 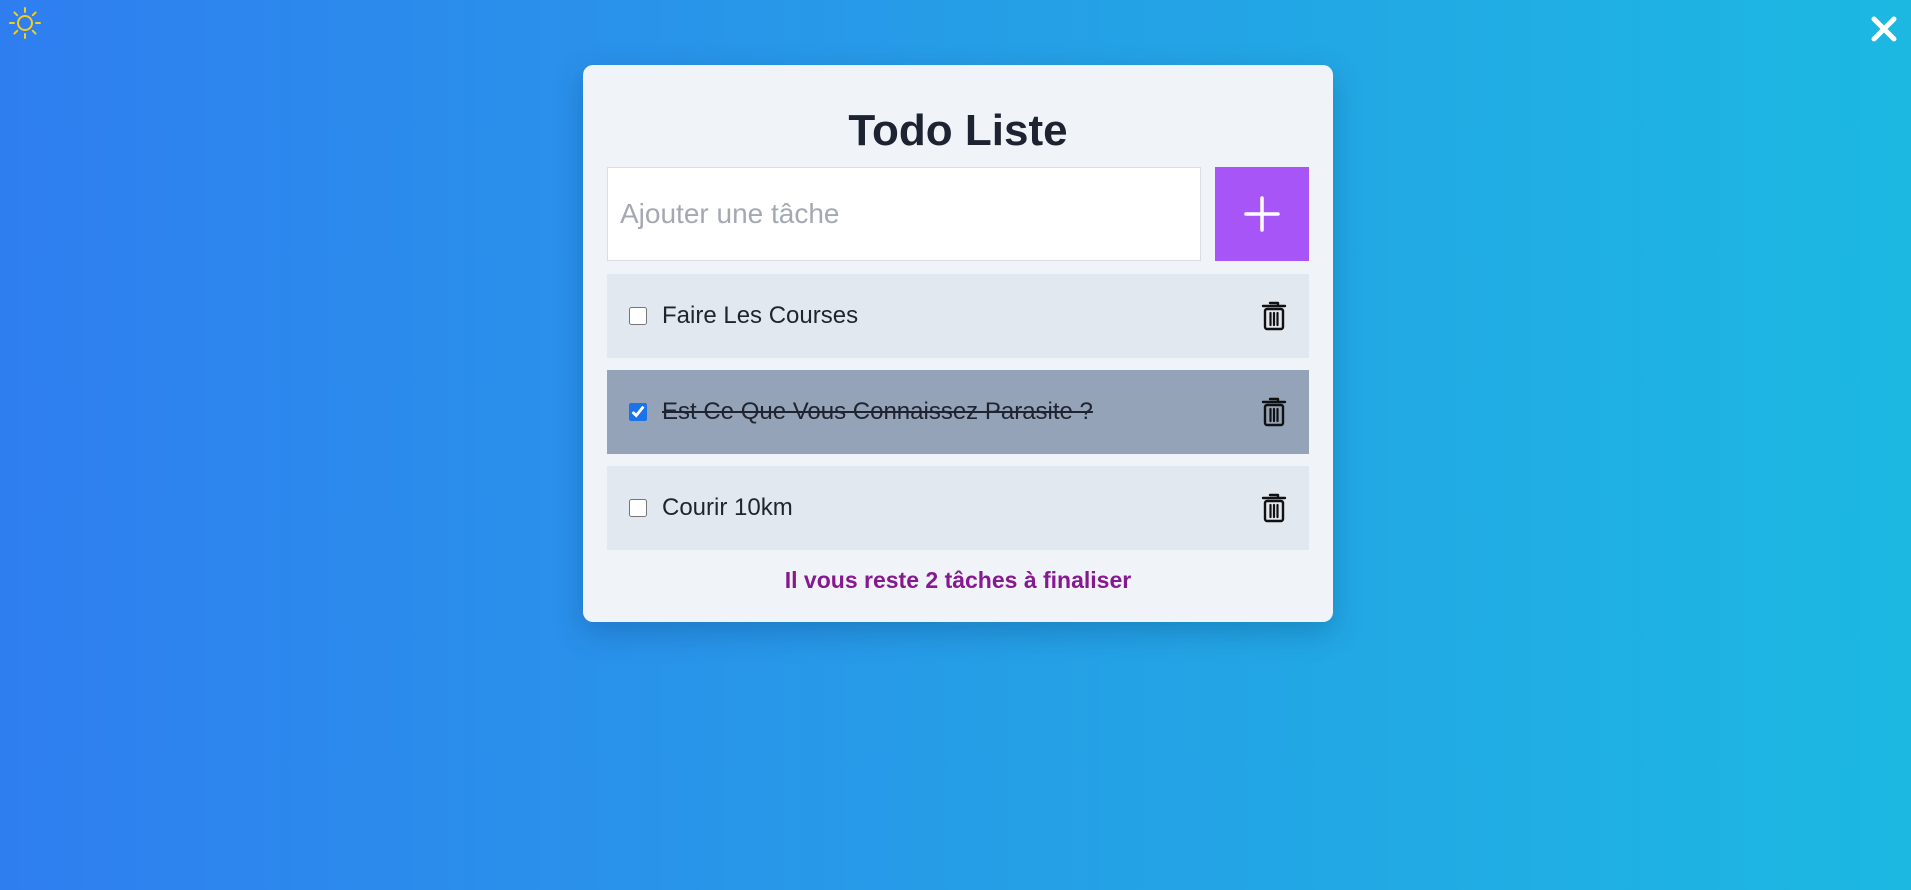 What do you see at coordinates (760, 315) in the screenshot?
I see `task-label: Faire Les Courses` at bounding box center [760, 315].